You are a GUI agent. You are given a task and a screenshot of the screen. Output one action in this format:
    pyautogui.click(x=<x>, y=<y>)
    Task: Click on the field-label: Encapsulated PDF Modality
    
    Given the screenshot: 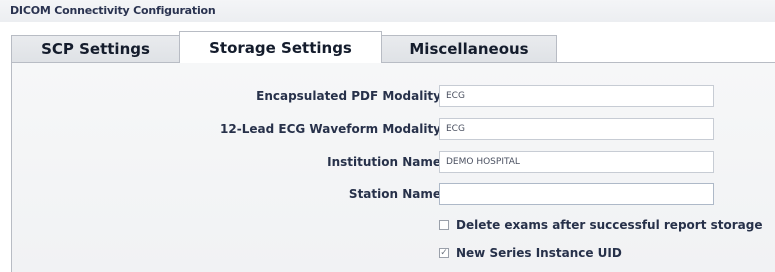 What is the action you would take?
    pyautogui.click(x=348, y=96)
    